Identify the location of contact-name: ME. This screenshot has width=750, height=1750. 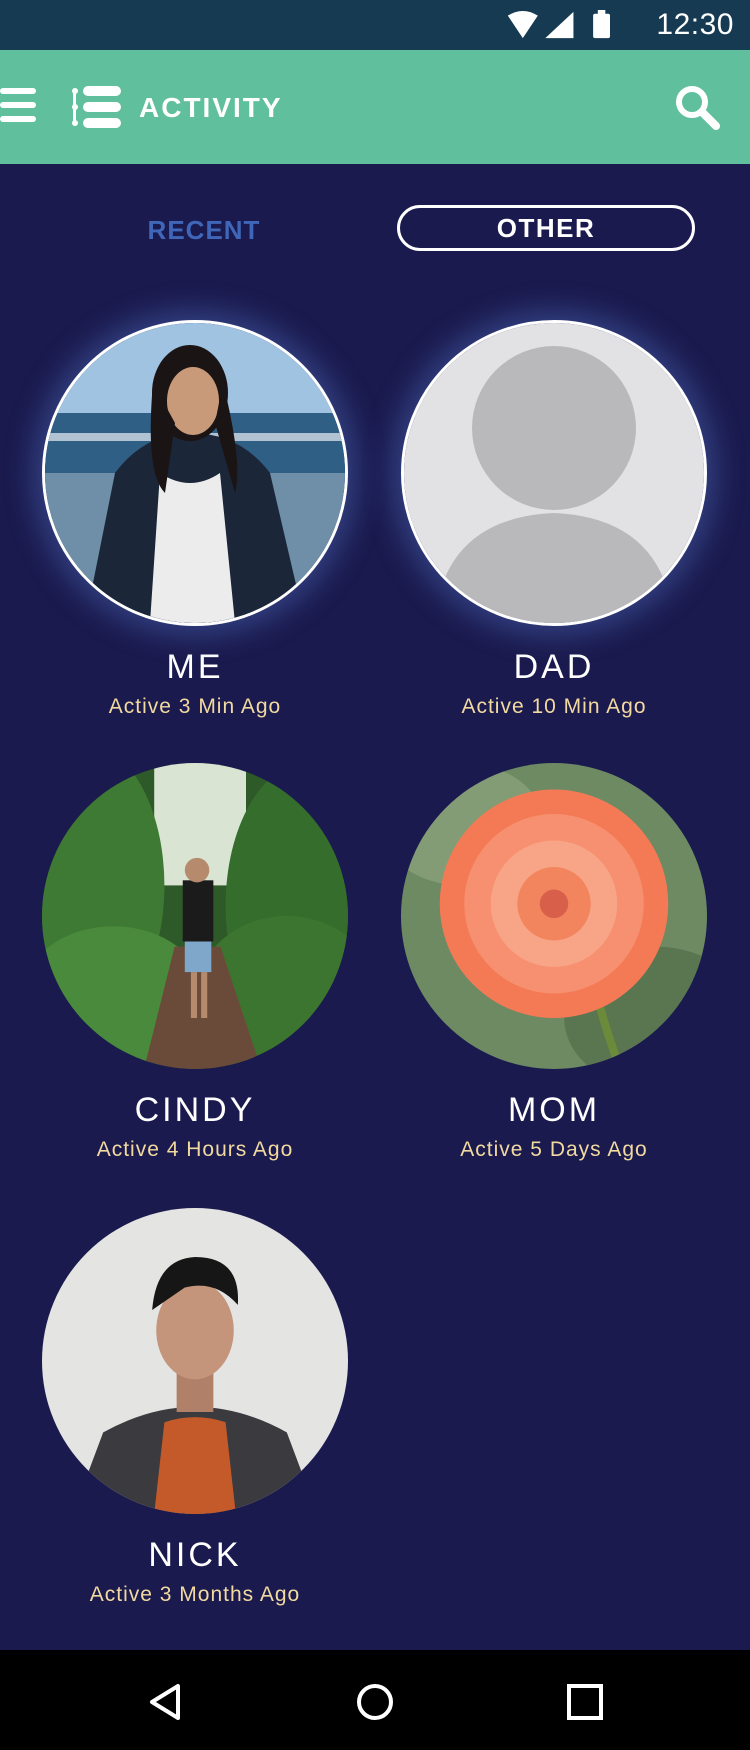
(195, 667).